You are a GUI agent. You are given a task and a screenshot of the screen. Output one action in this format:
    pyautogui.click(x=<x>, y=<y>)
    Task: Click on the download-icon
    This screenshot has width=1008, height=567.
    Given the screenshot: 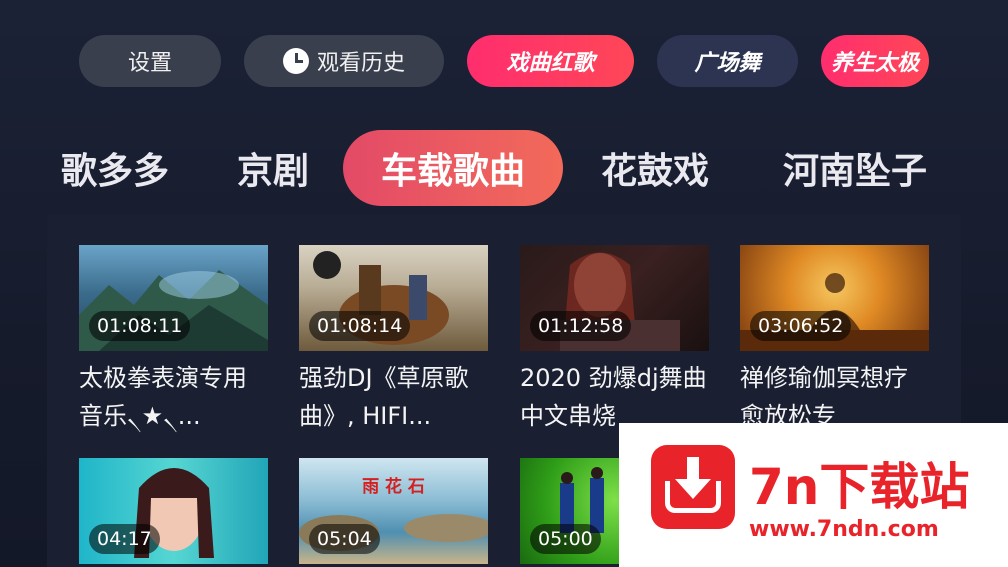 What is the action you would take?
    pyautogui.click(x=693, y=487)
    